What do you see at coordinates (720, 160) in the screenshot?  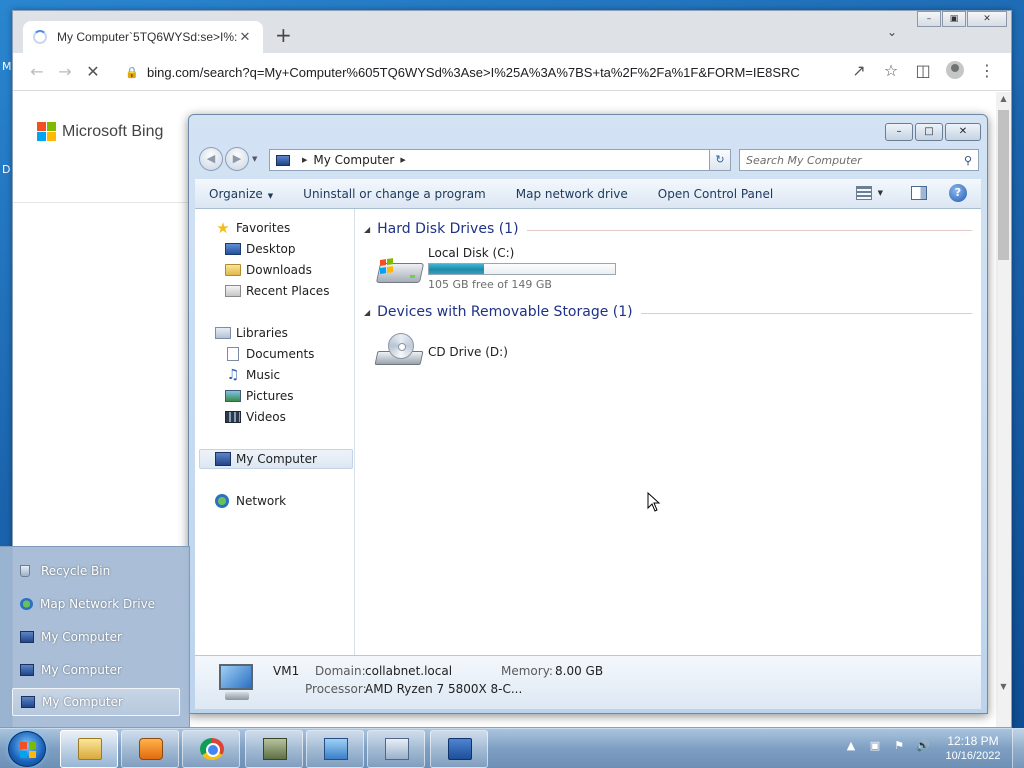 I see `refresh-icon: ↻` at bounding box center [720, 160].